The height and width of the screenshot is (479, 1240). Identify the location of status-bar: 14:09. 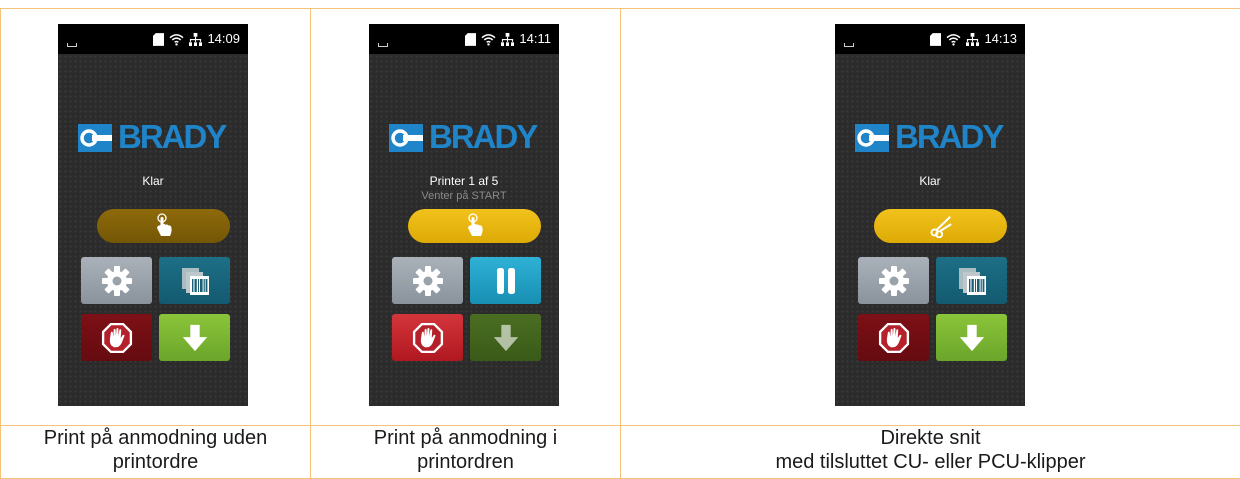
(153, 39).